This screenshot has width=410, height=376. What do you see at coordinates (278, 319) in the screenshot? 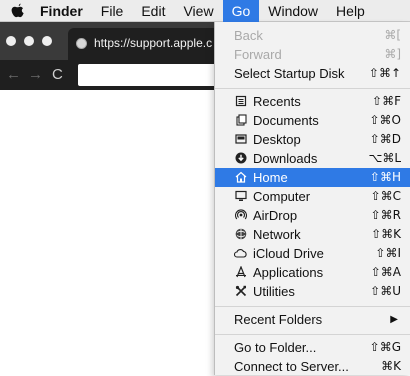
I see `menu-item-label: Recent Folders` at bounding box center [278, 319].